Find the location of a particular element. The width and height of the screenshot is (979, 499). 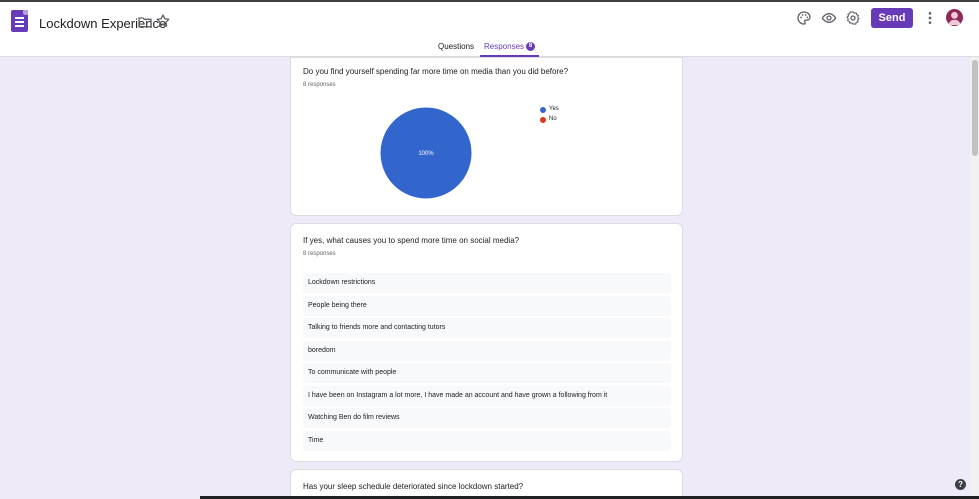

avatar is located at coordinates (954, 17).